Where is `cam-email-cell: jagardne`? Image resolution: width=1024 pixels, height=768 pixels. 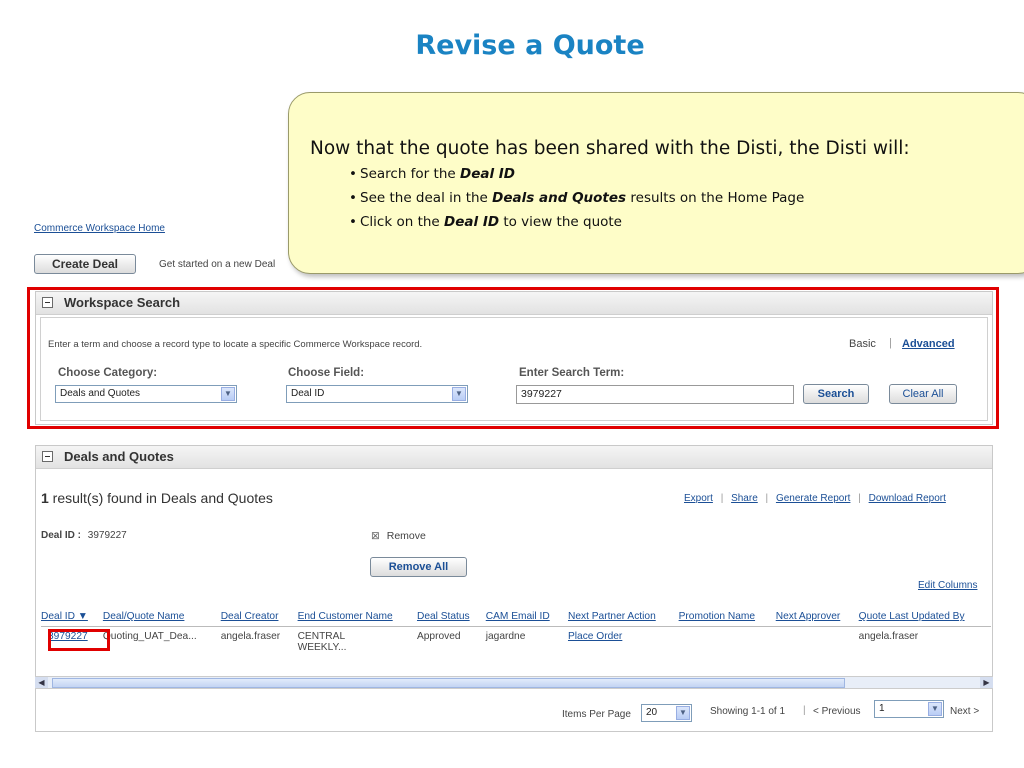 cam-email-cell: jagardne is located at coordinates (505, 636).